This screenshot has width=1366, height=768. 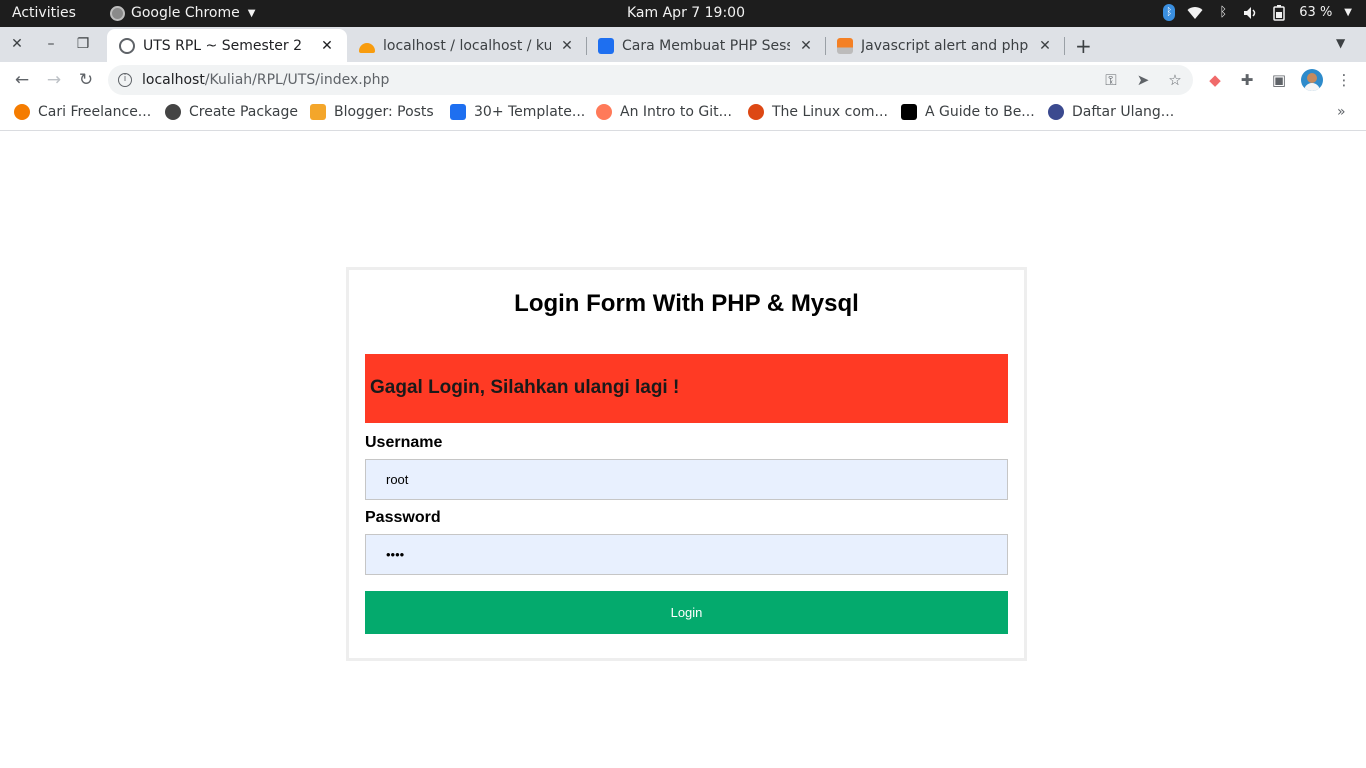 I want to click on bookmark-item: Blogger: Posts, so click(x=372, y=112).